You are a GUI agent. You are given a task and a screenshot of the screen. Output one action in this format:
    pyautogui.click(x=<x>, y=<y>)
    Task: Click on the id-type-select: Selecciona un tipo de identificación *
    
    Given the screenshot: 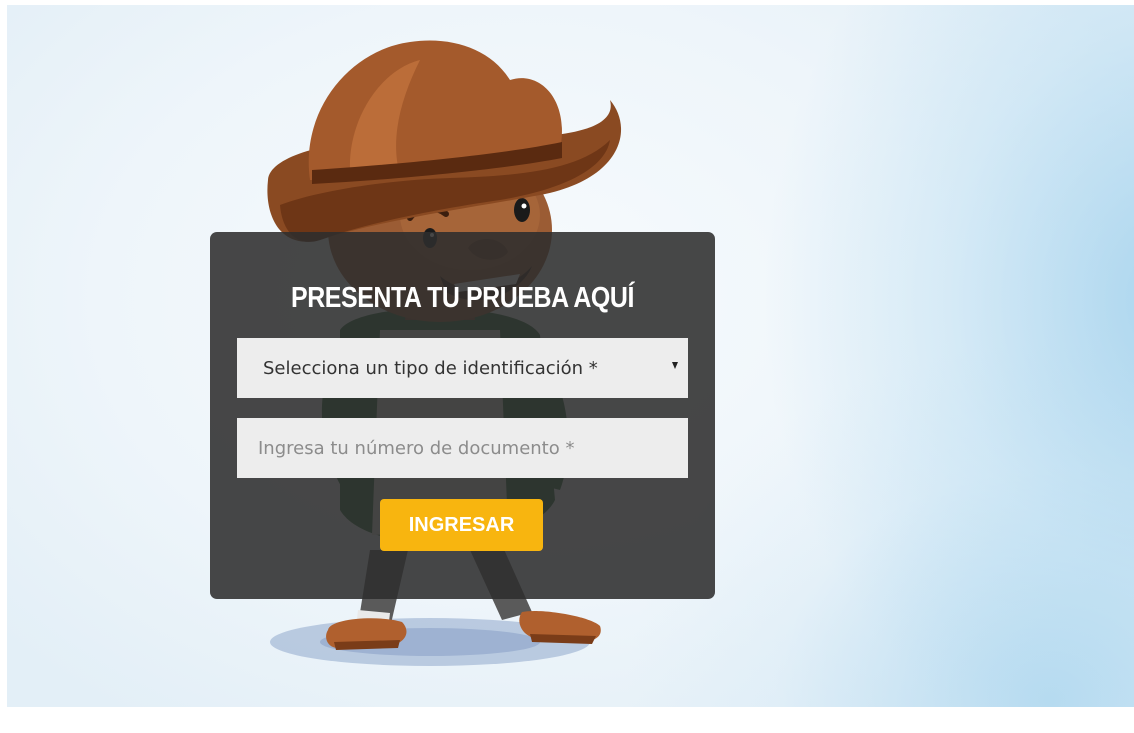 What is the action you would take?
    pyautogui.click(x=462, y=368)
    